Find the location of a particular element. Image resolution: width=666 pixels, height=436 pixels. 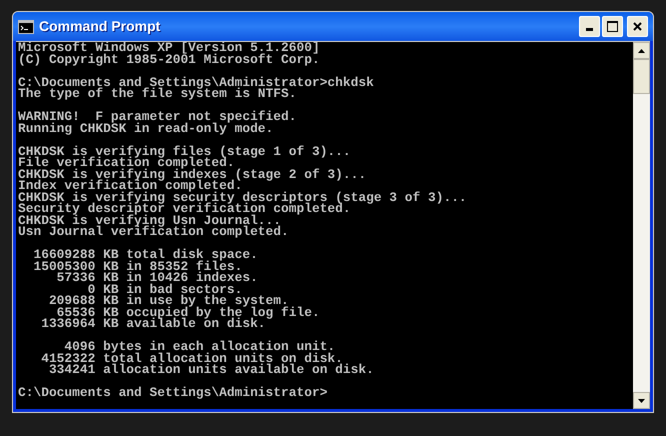

close-icon is located at coordinates (637, 26).